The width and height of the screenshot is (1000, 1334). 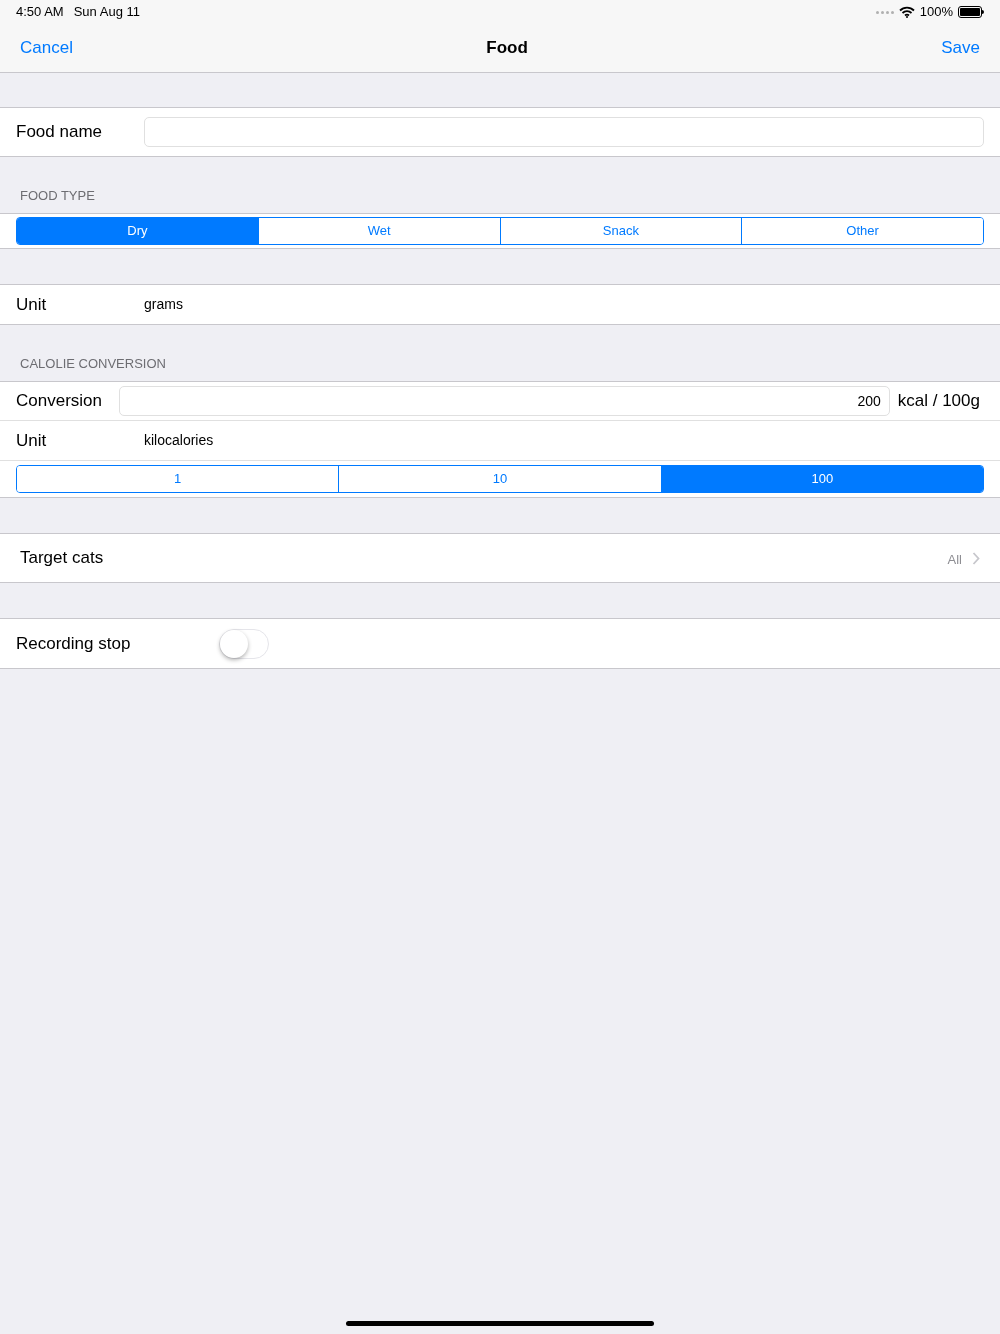 I want to click on row-label: Recording stop, so click(x=74, y=643).